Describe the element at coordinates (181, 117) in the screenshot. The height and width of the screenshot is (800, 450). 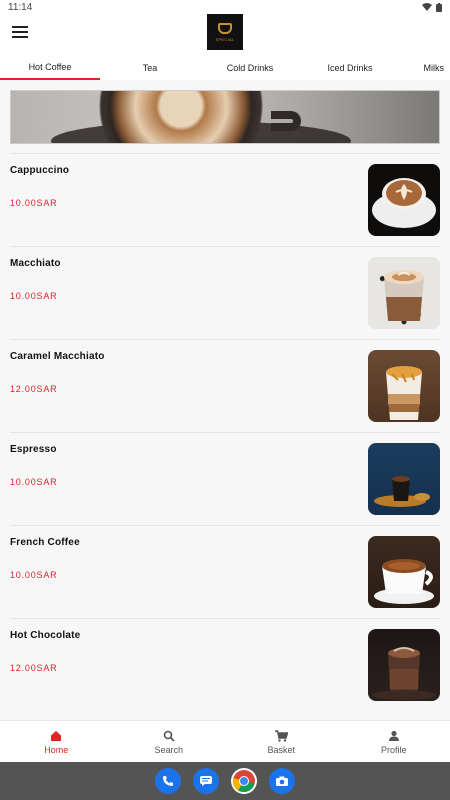
I see `banner-coffee-cup` at that location.